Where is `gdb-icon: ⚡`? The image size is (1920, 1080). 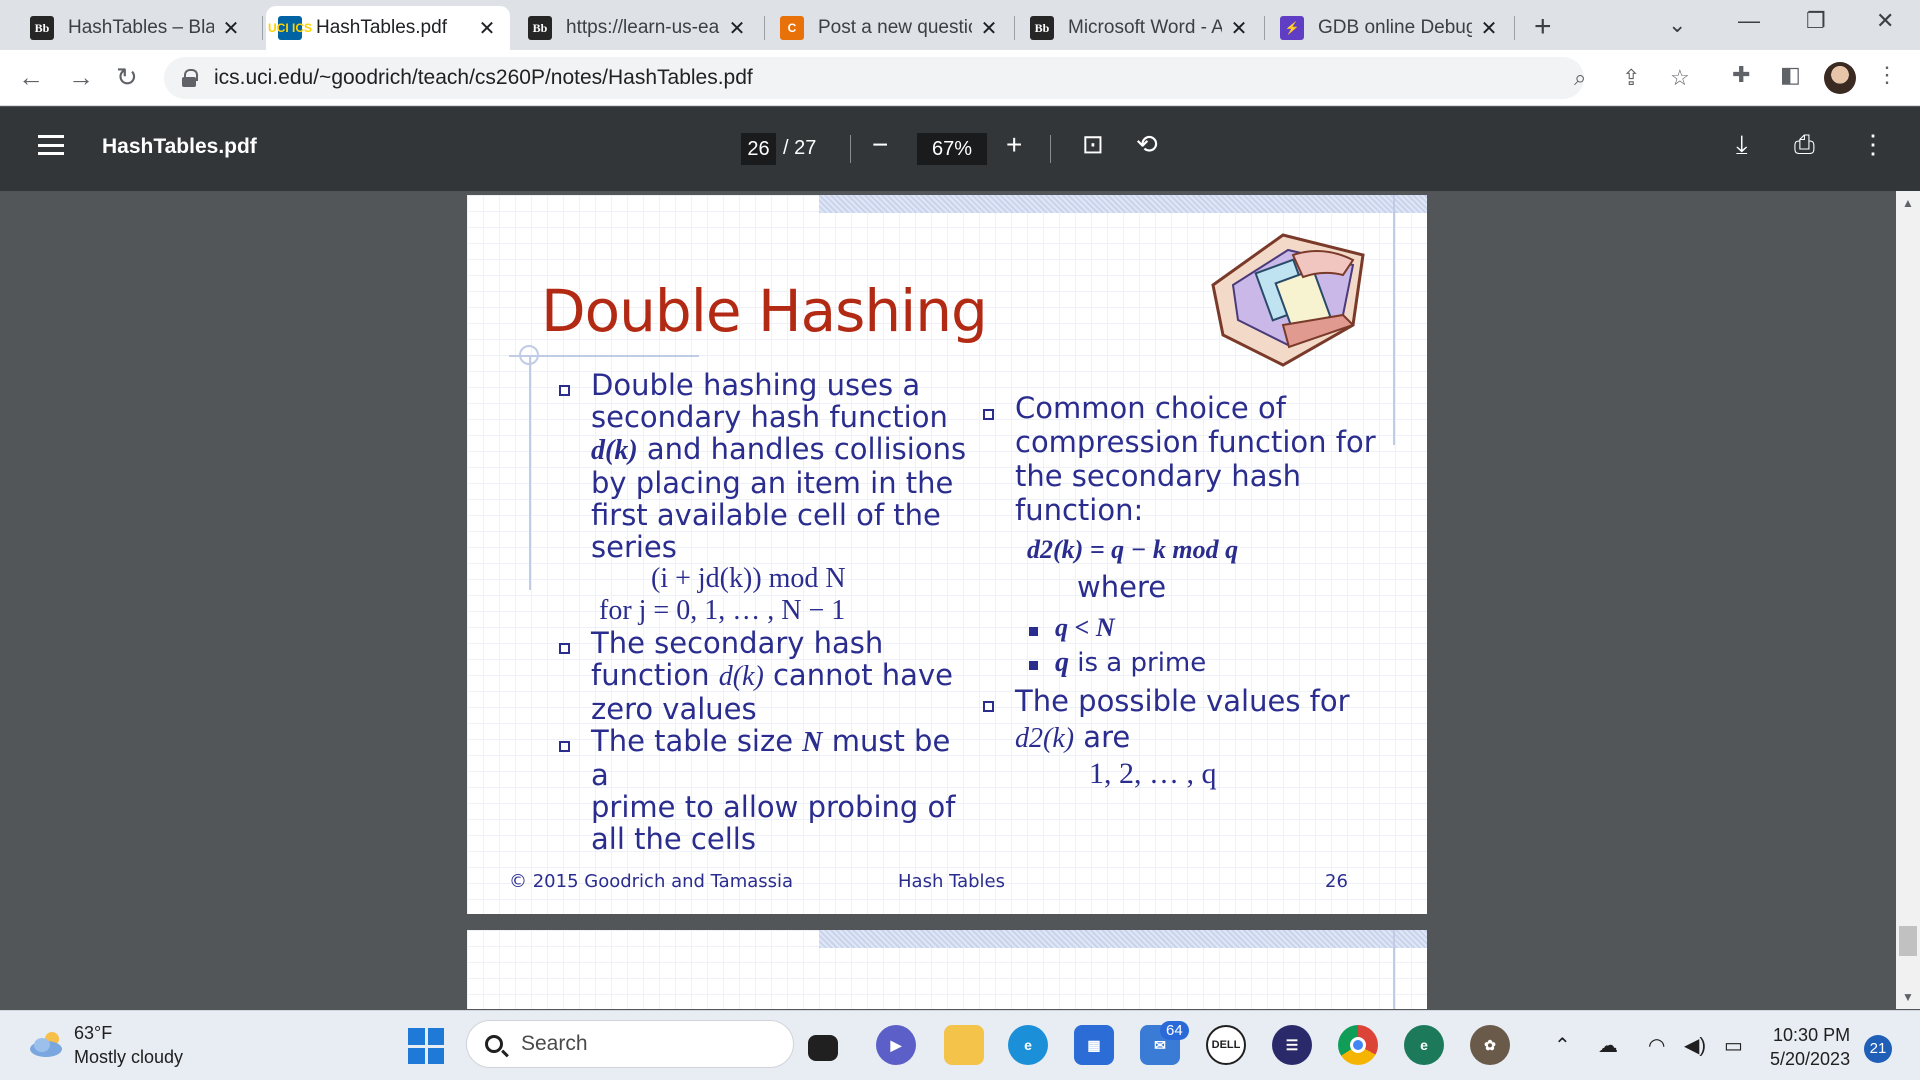 gdb-icon: ⚡ is located at coordinates (1292, 28).